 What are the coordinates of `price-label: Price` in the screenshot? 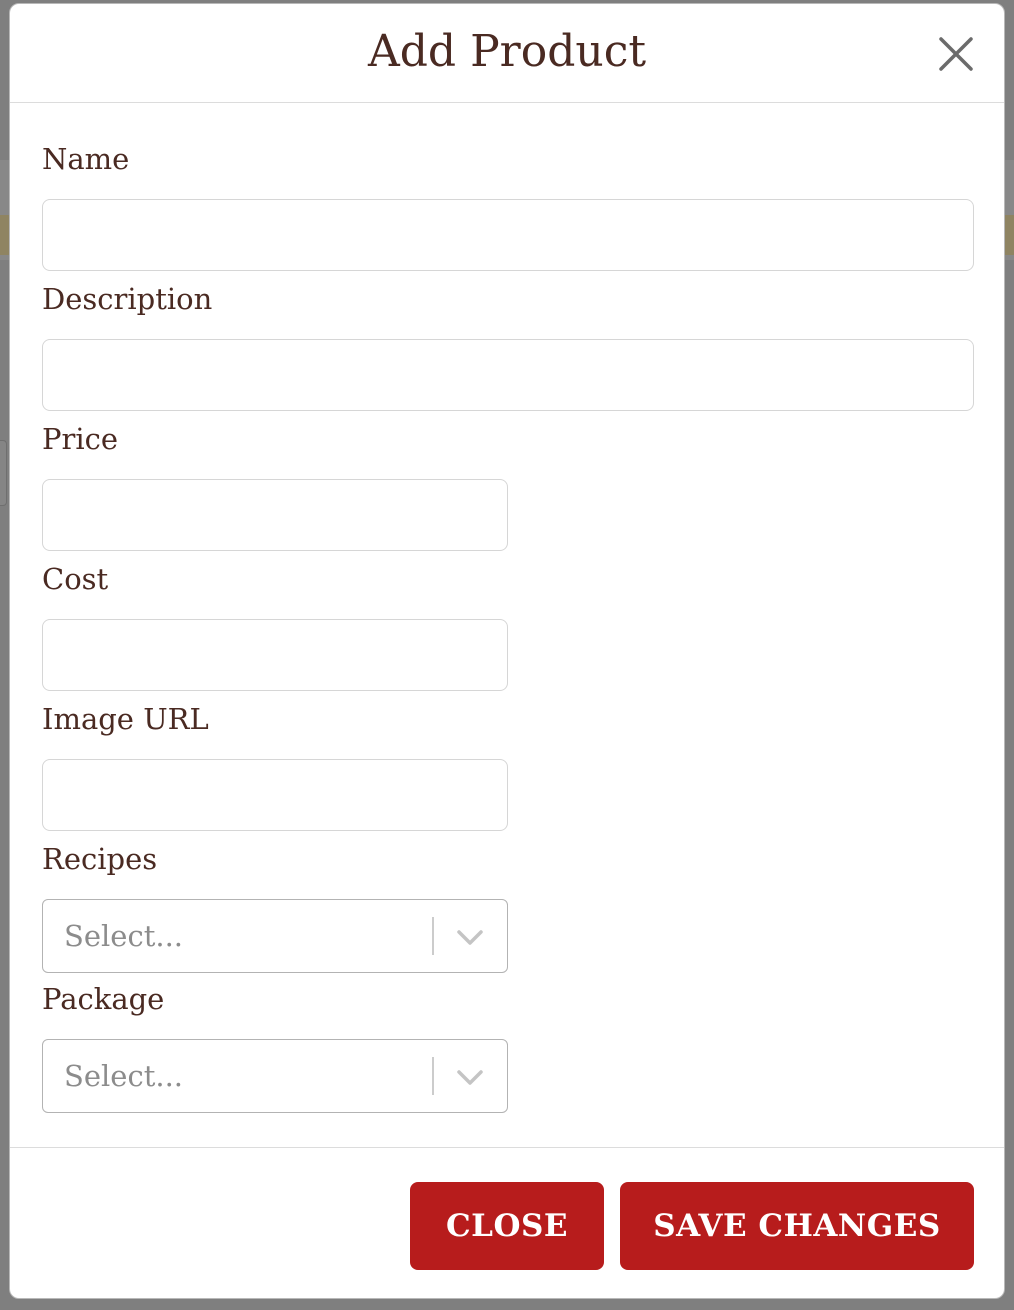 It's located at (80, 439).